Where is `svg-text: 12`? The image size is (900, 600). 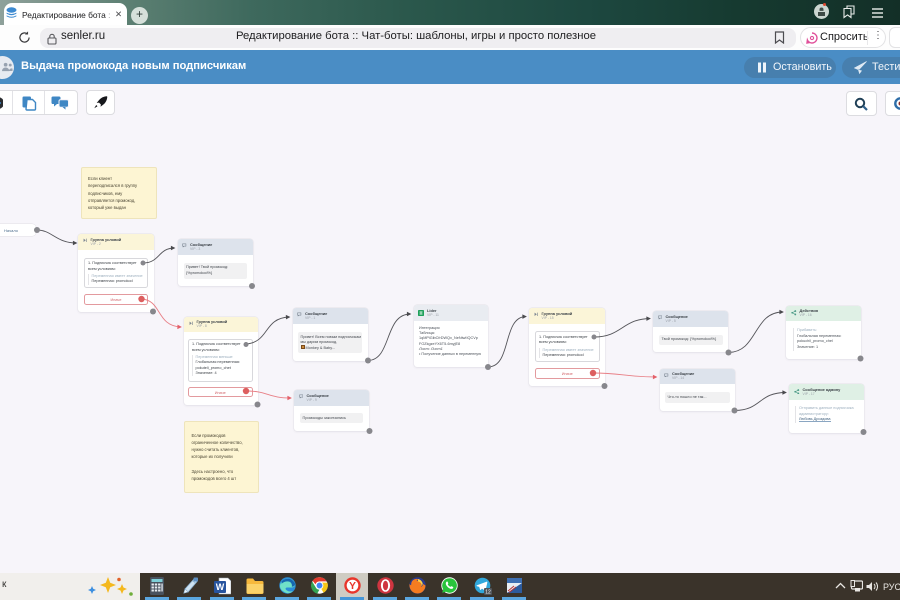 svg-text: 12 is located at coordinates (488, 592).